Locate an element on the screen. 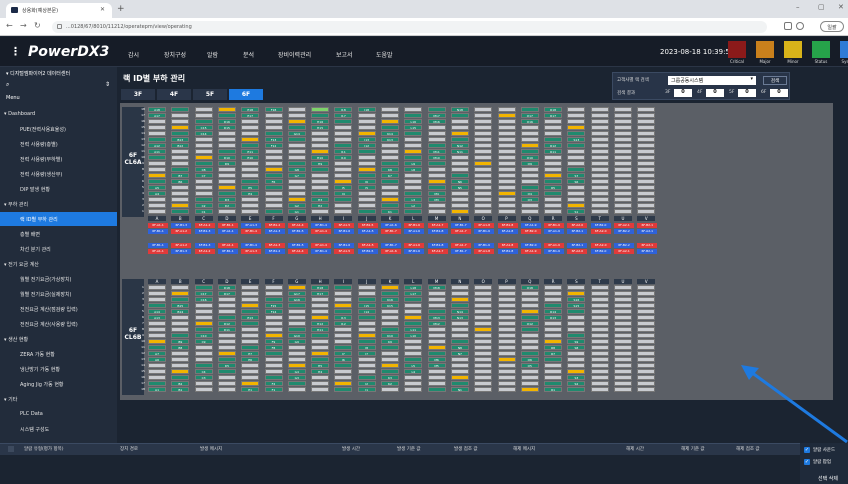 This screenshot has width=848, height=484. rack-cell: F6 is located at coordinates (273, 181).